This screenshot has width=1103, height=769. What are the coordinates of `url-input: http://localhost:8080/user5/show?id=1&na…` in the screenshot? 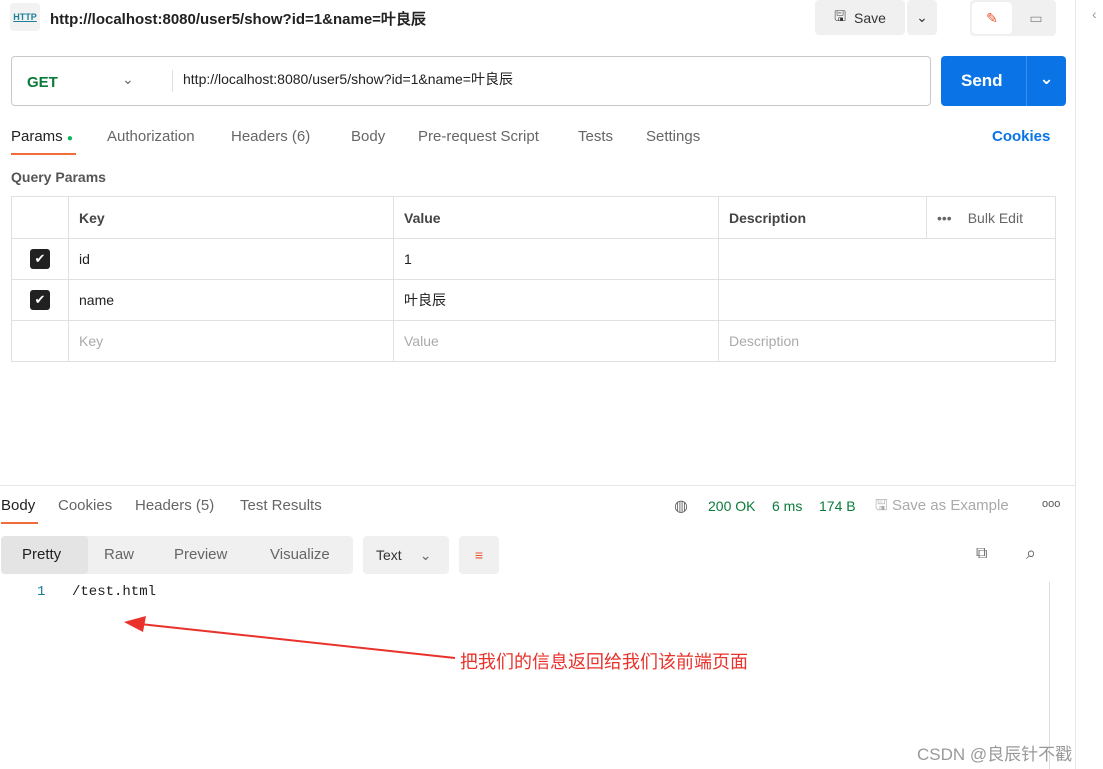 It's located at (342, 81).